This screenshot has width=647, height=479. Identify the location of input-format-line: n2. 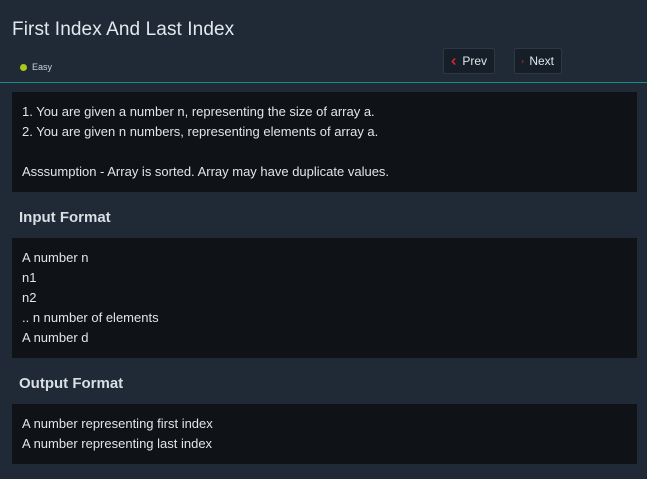
(29, 297).